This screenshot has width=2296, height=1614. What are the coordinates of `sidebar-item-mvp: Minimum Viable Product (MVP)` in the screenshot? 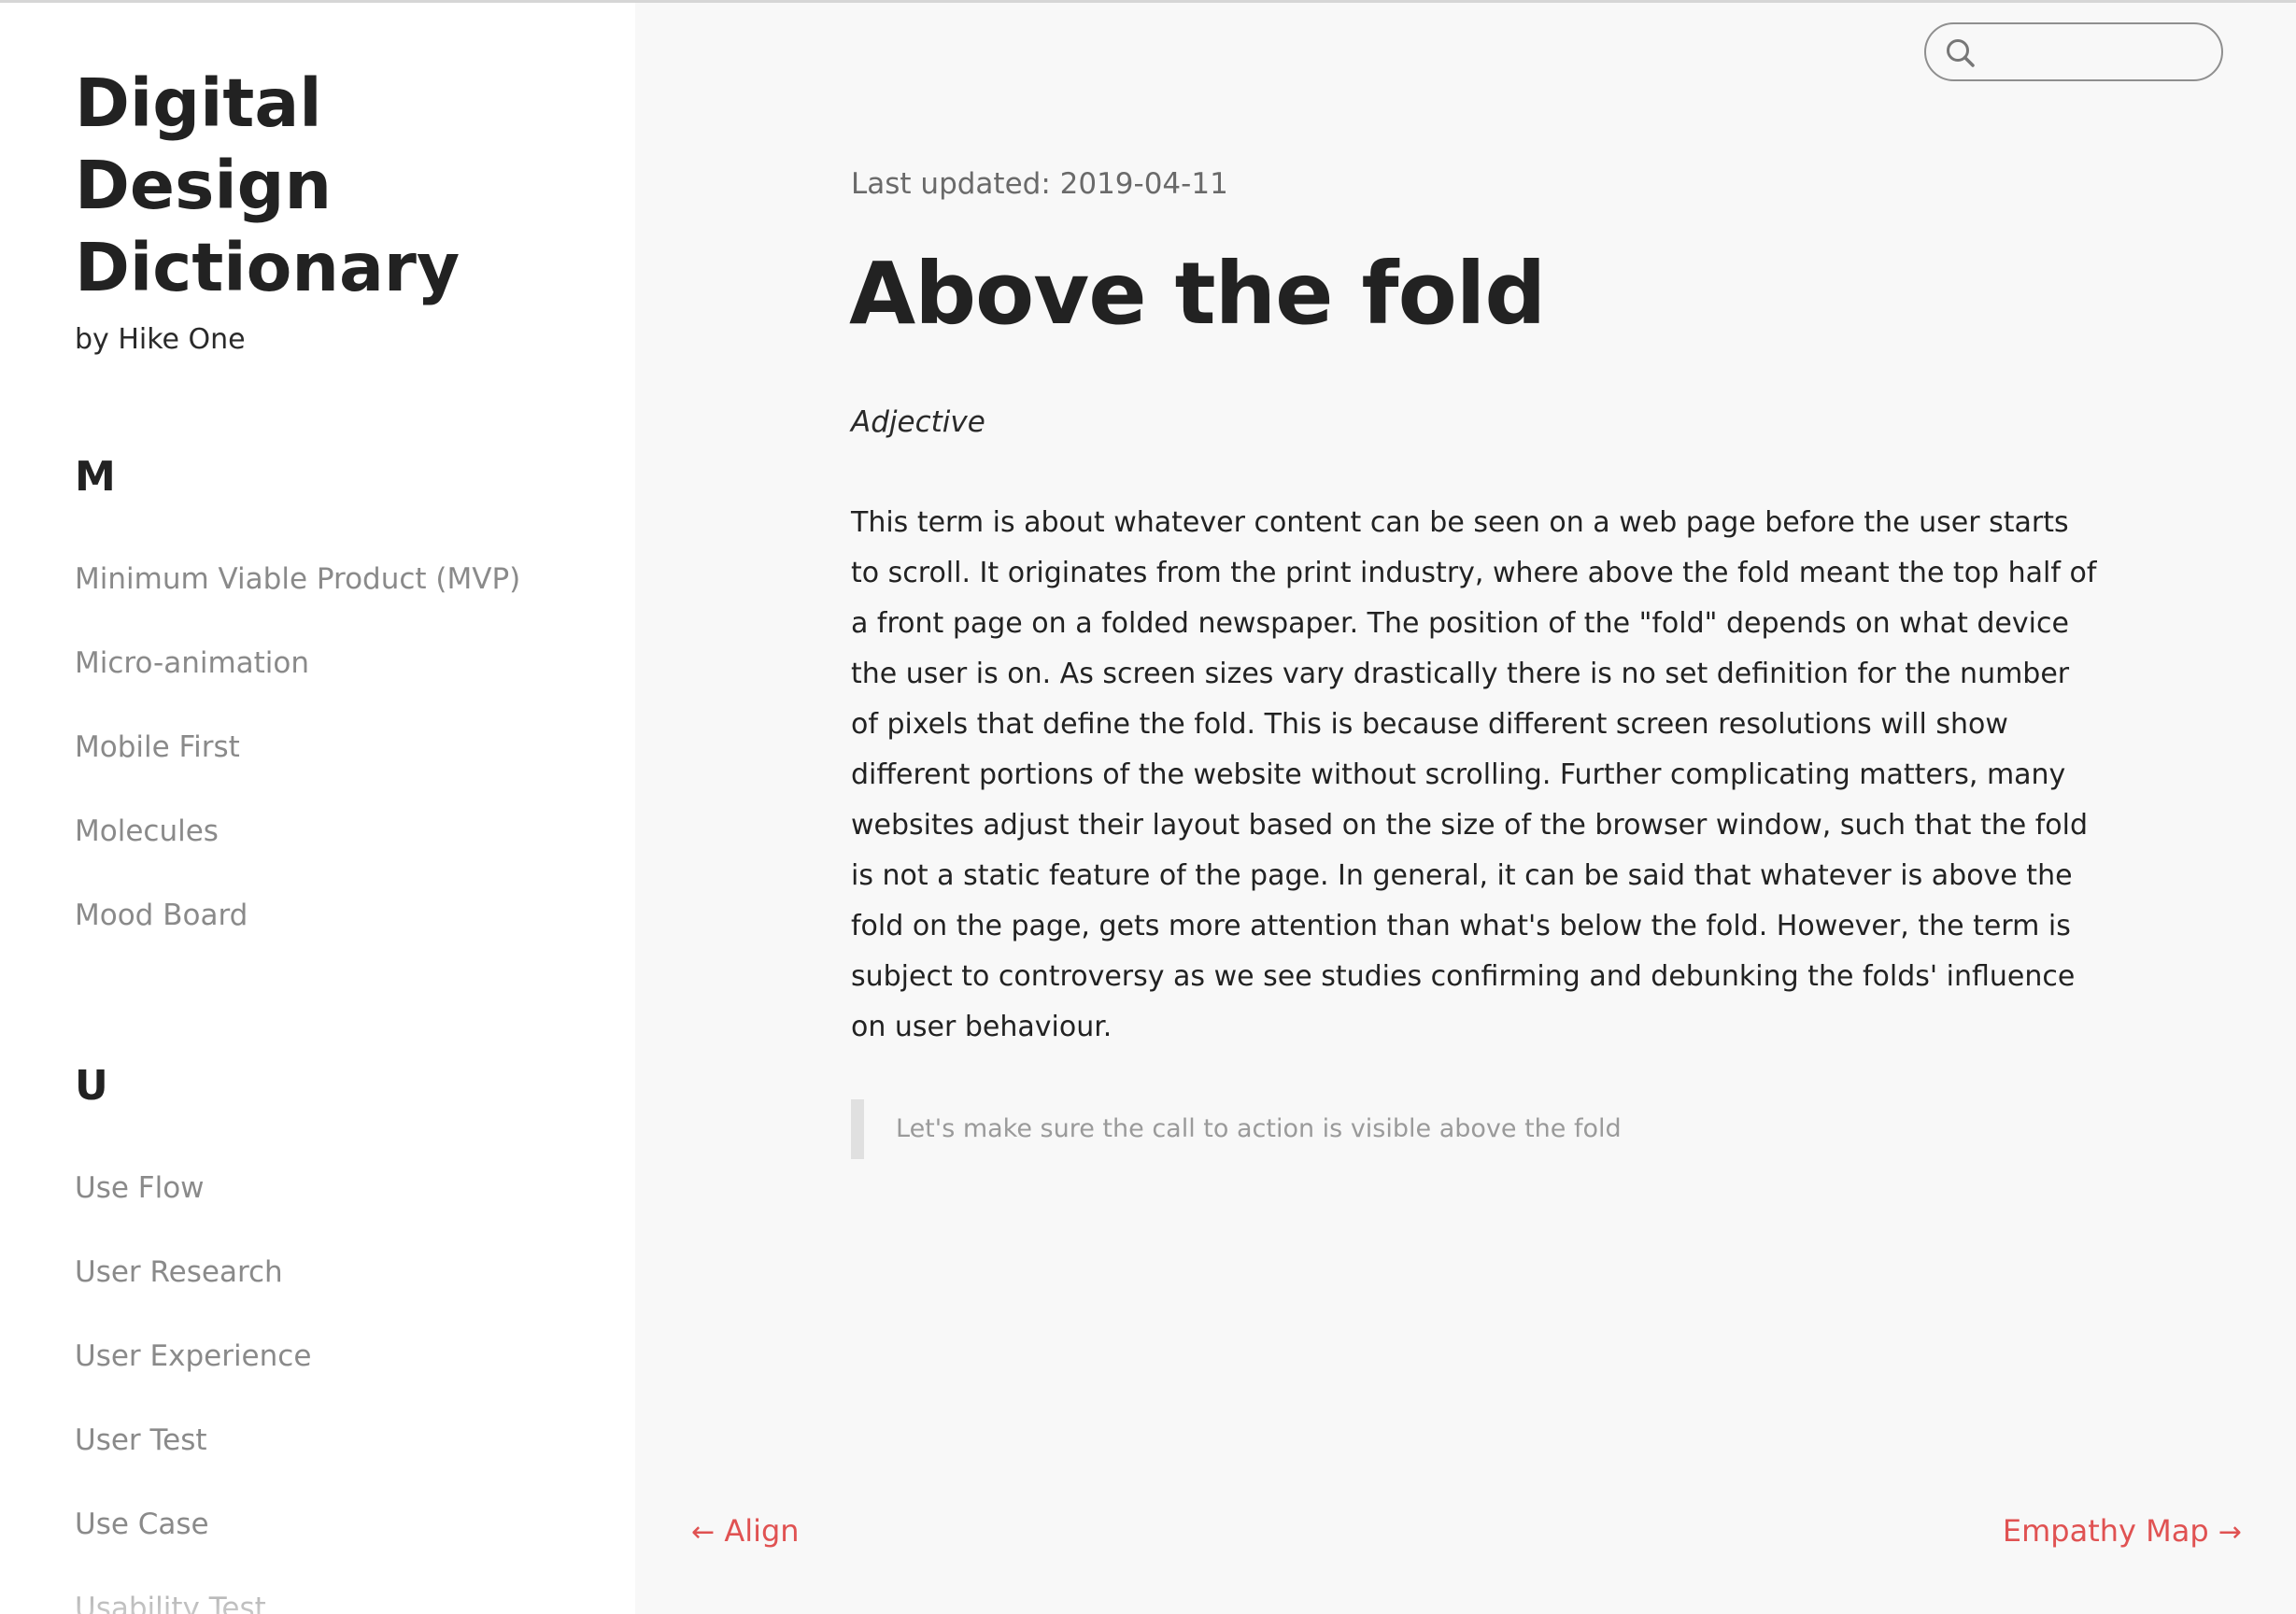 It's located at (297, 602).